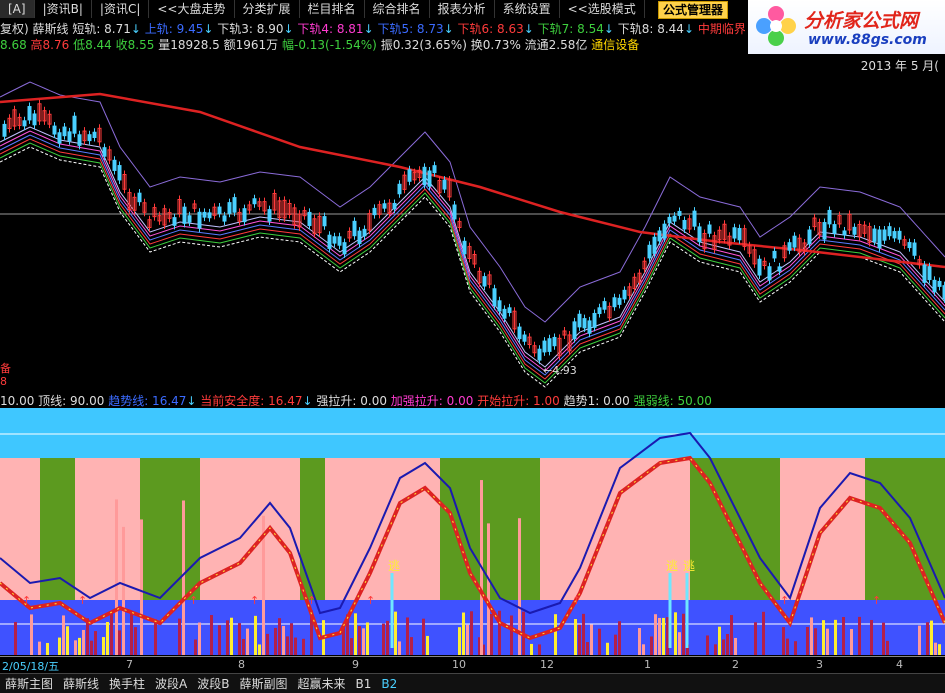  What do you see at coordinates (389, 684) in the screenshot?
I see `tab-8: B2` at bounding box center [389, 684].